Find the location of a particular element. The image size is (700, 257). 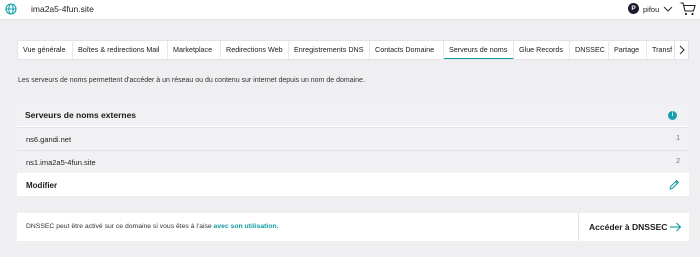

nameserver-name: ns6.gandi.net is located at coordinates (49, 139).